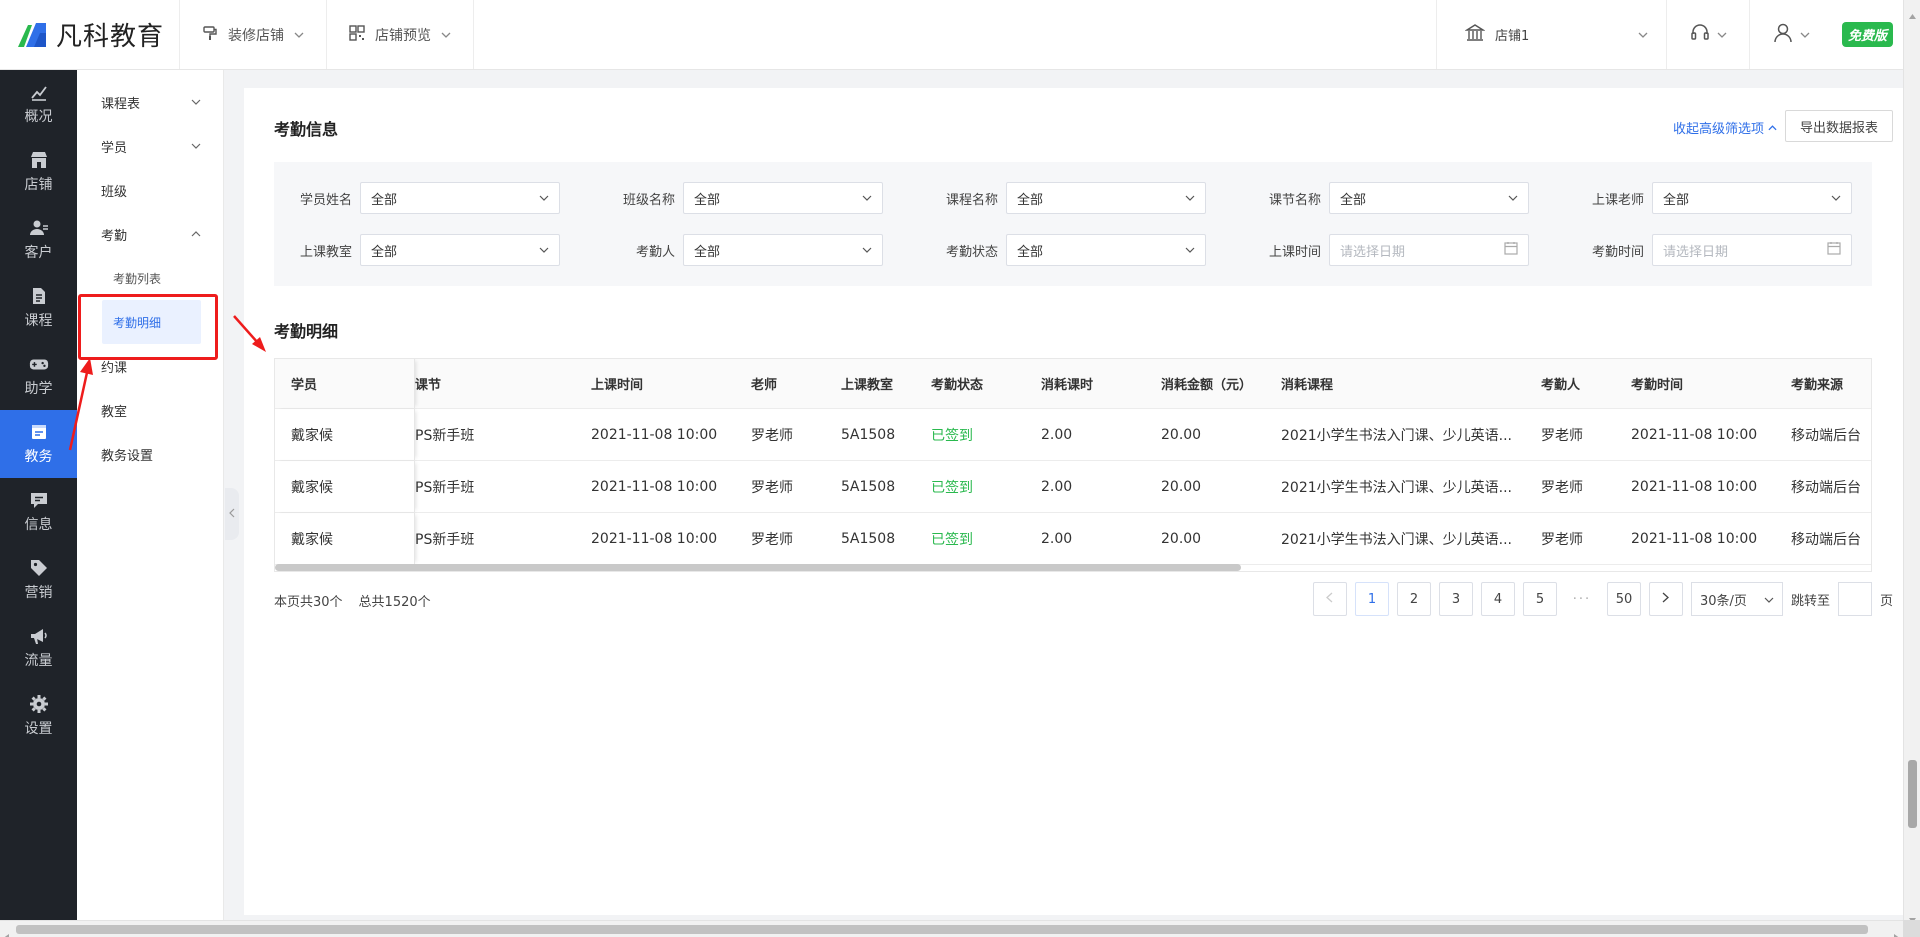  Describe the element at coordinates (150, 495) in the screenshot. I see `secondary-nav: 课程表 学员 班级 考勤 考勤列表 考勤明细 约课 教室 教务设置` at that location.